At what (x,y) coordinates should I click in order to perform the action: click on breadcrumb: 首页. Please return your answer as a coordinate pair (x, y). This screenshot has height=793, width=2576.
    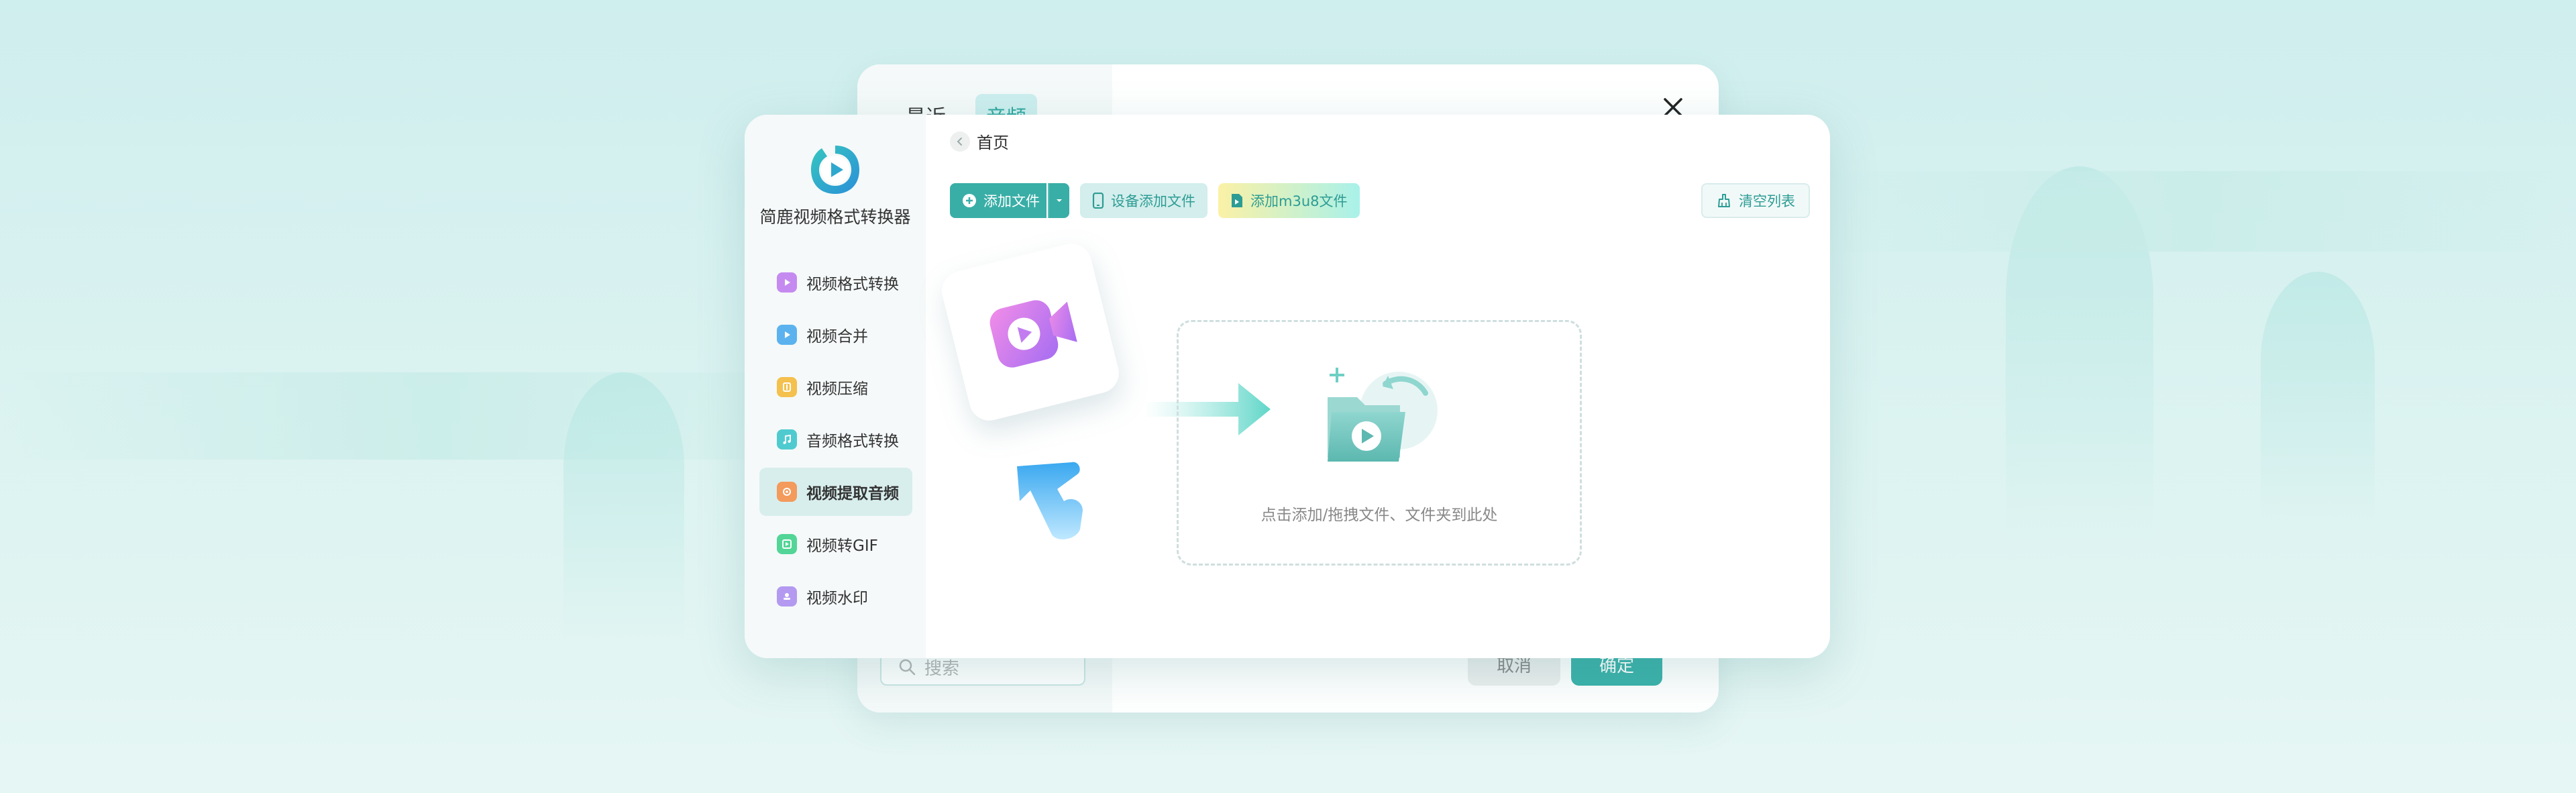
    Looking at the image, I should click on (979, 141).